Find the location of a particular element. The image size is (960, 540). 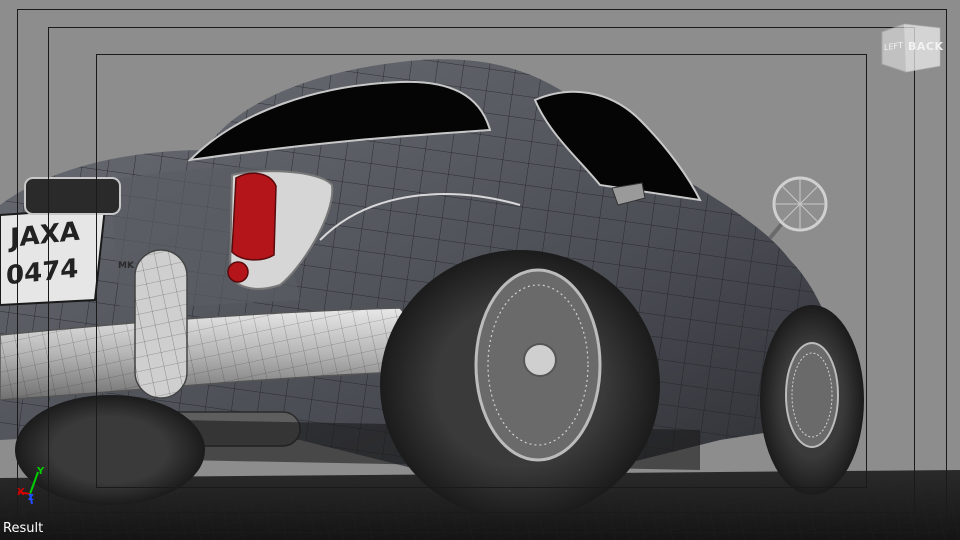

license-plate: JAXA 0474 is located at coordinates (53, 256).